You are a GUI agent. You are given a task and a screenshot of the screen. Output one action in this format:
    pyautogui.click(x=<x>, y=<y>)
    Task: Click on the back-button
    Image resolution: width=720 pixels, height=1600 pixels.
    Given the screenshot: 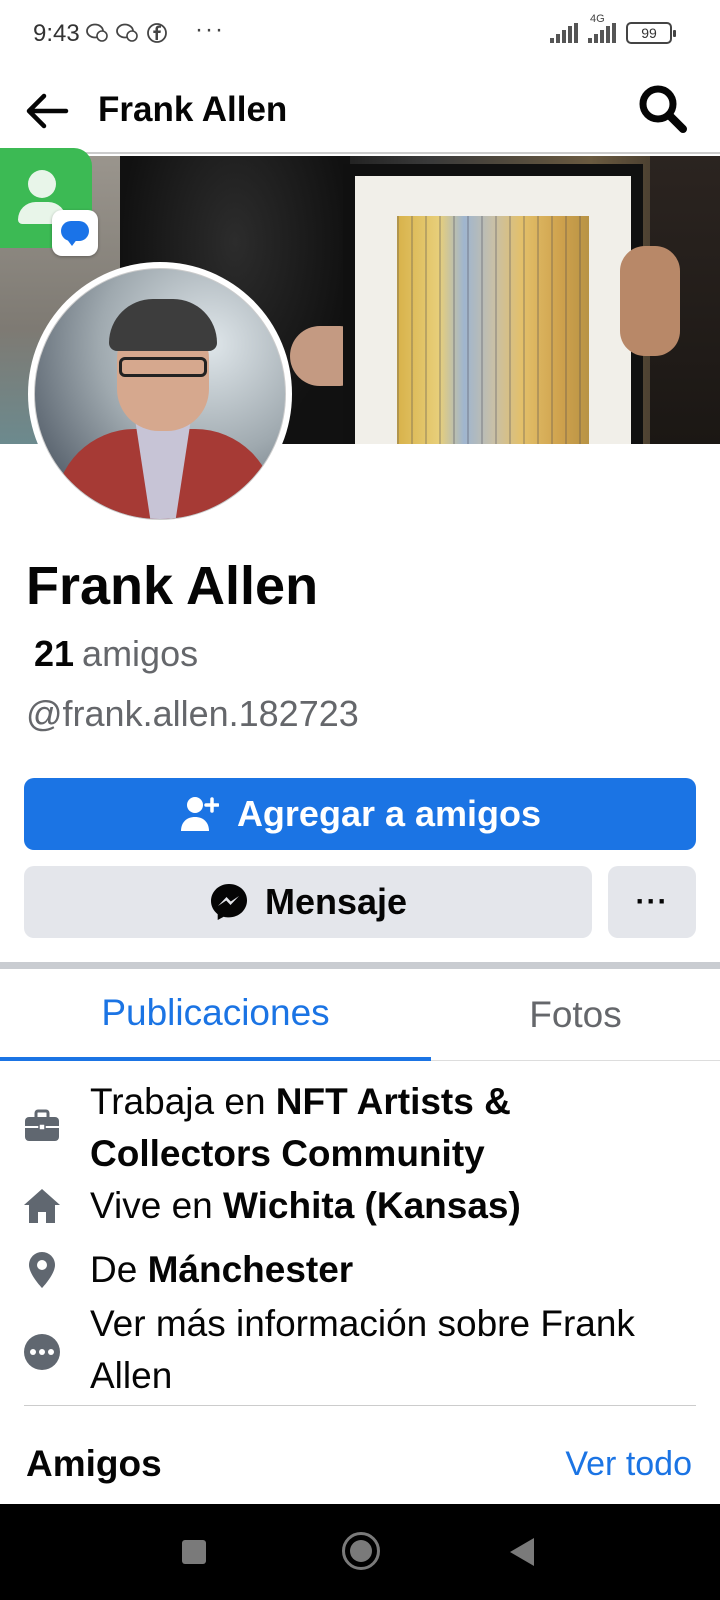 What is the action you would take?
    pyautogui.click(x=47, y=111)
    